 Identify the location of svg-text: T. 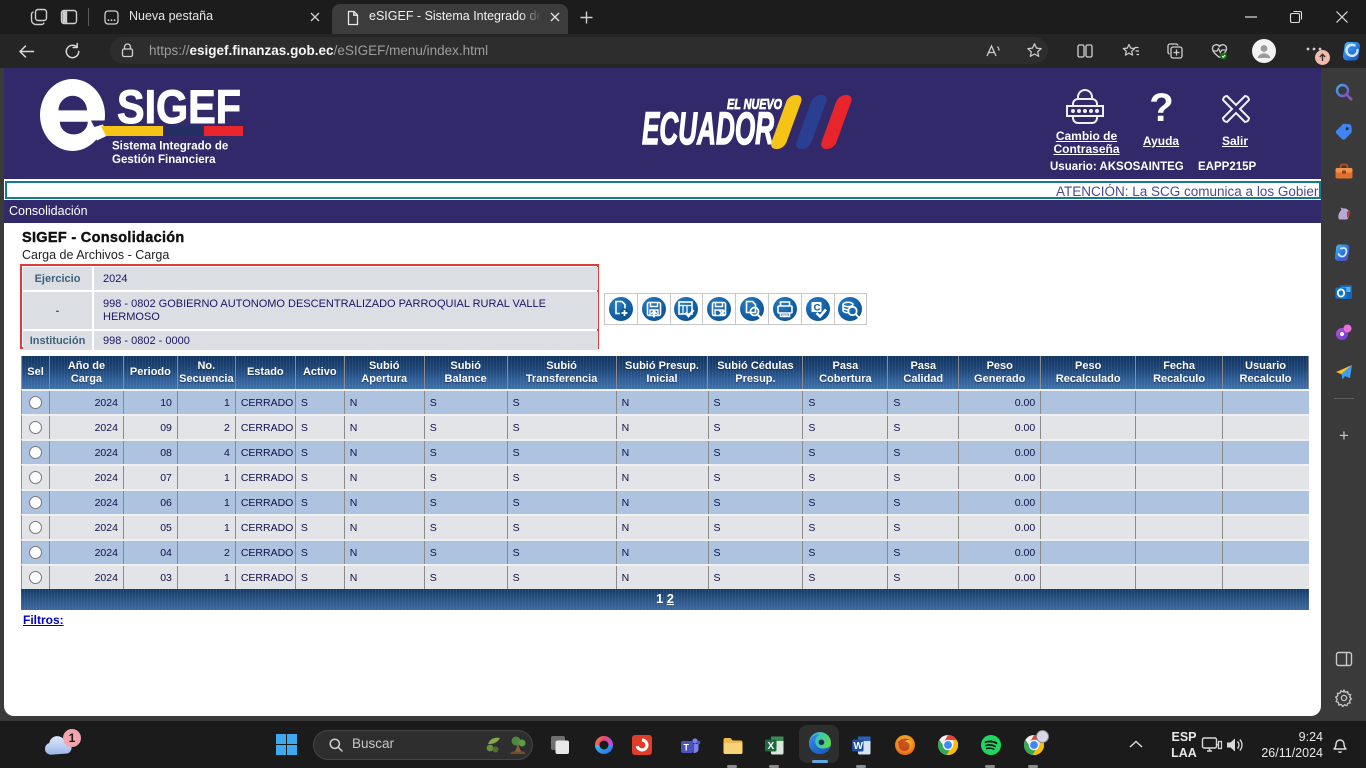
(687, 748).